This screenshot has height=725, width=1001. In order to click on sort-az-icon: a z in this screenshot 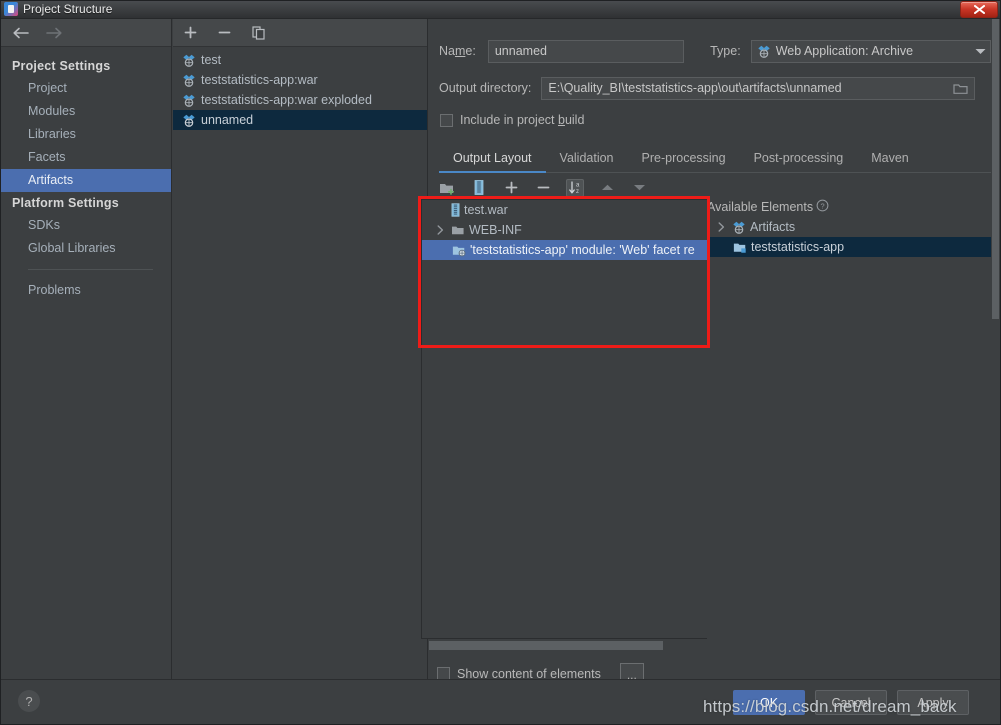, I will do `click(574, 188)`.